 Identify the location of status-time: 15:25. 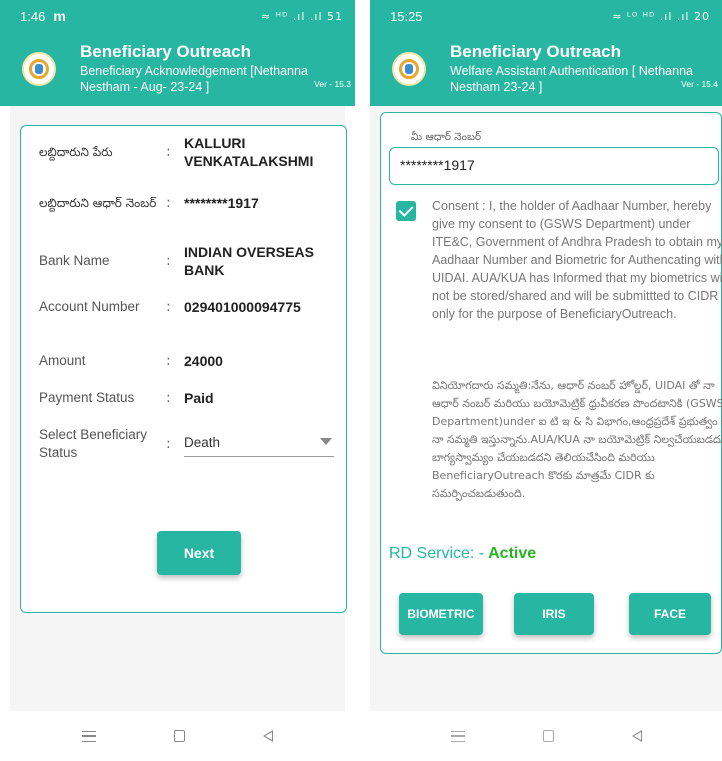
(406, 16).